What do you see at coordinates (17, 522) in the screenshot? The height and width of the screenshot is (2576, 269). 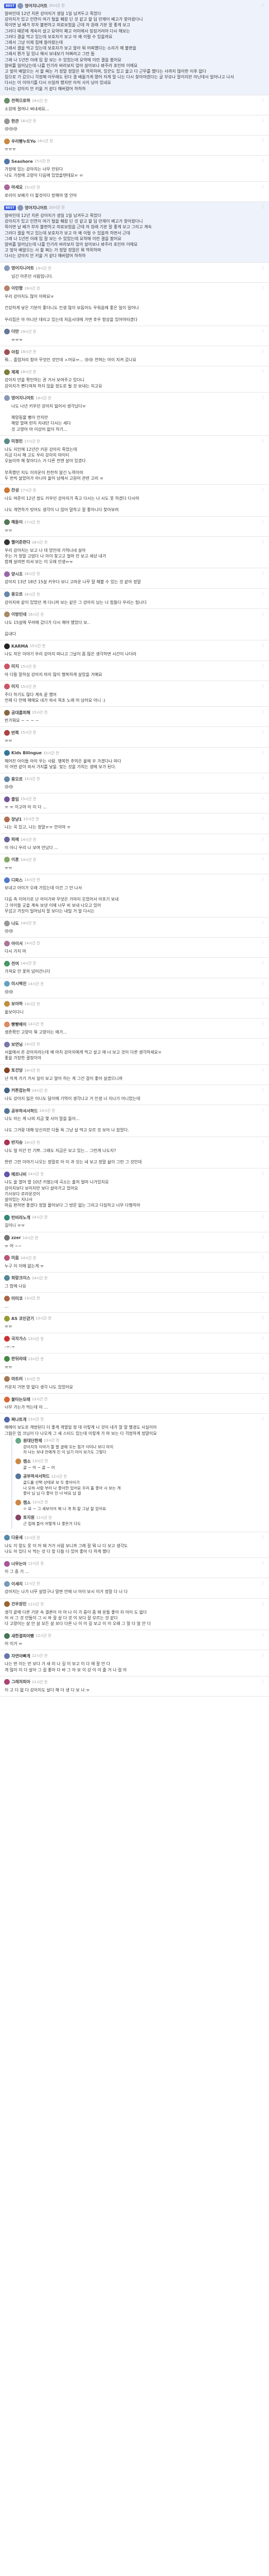 I see `author-name: 해돋이` at bounding box center [17, 522].